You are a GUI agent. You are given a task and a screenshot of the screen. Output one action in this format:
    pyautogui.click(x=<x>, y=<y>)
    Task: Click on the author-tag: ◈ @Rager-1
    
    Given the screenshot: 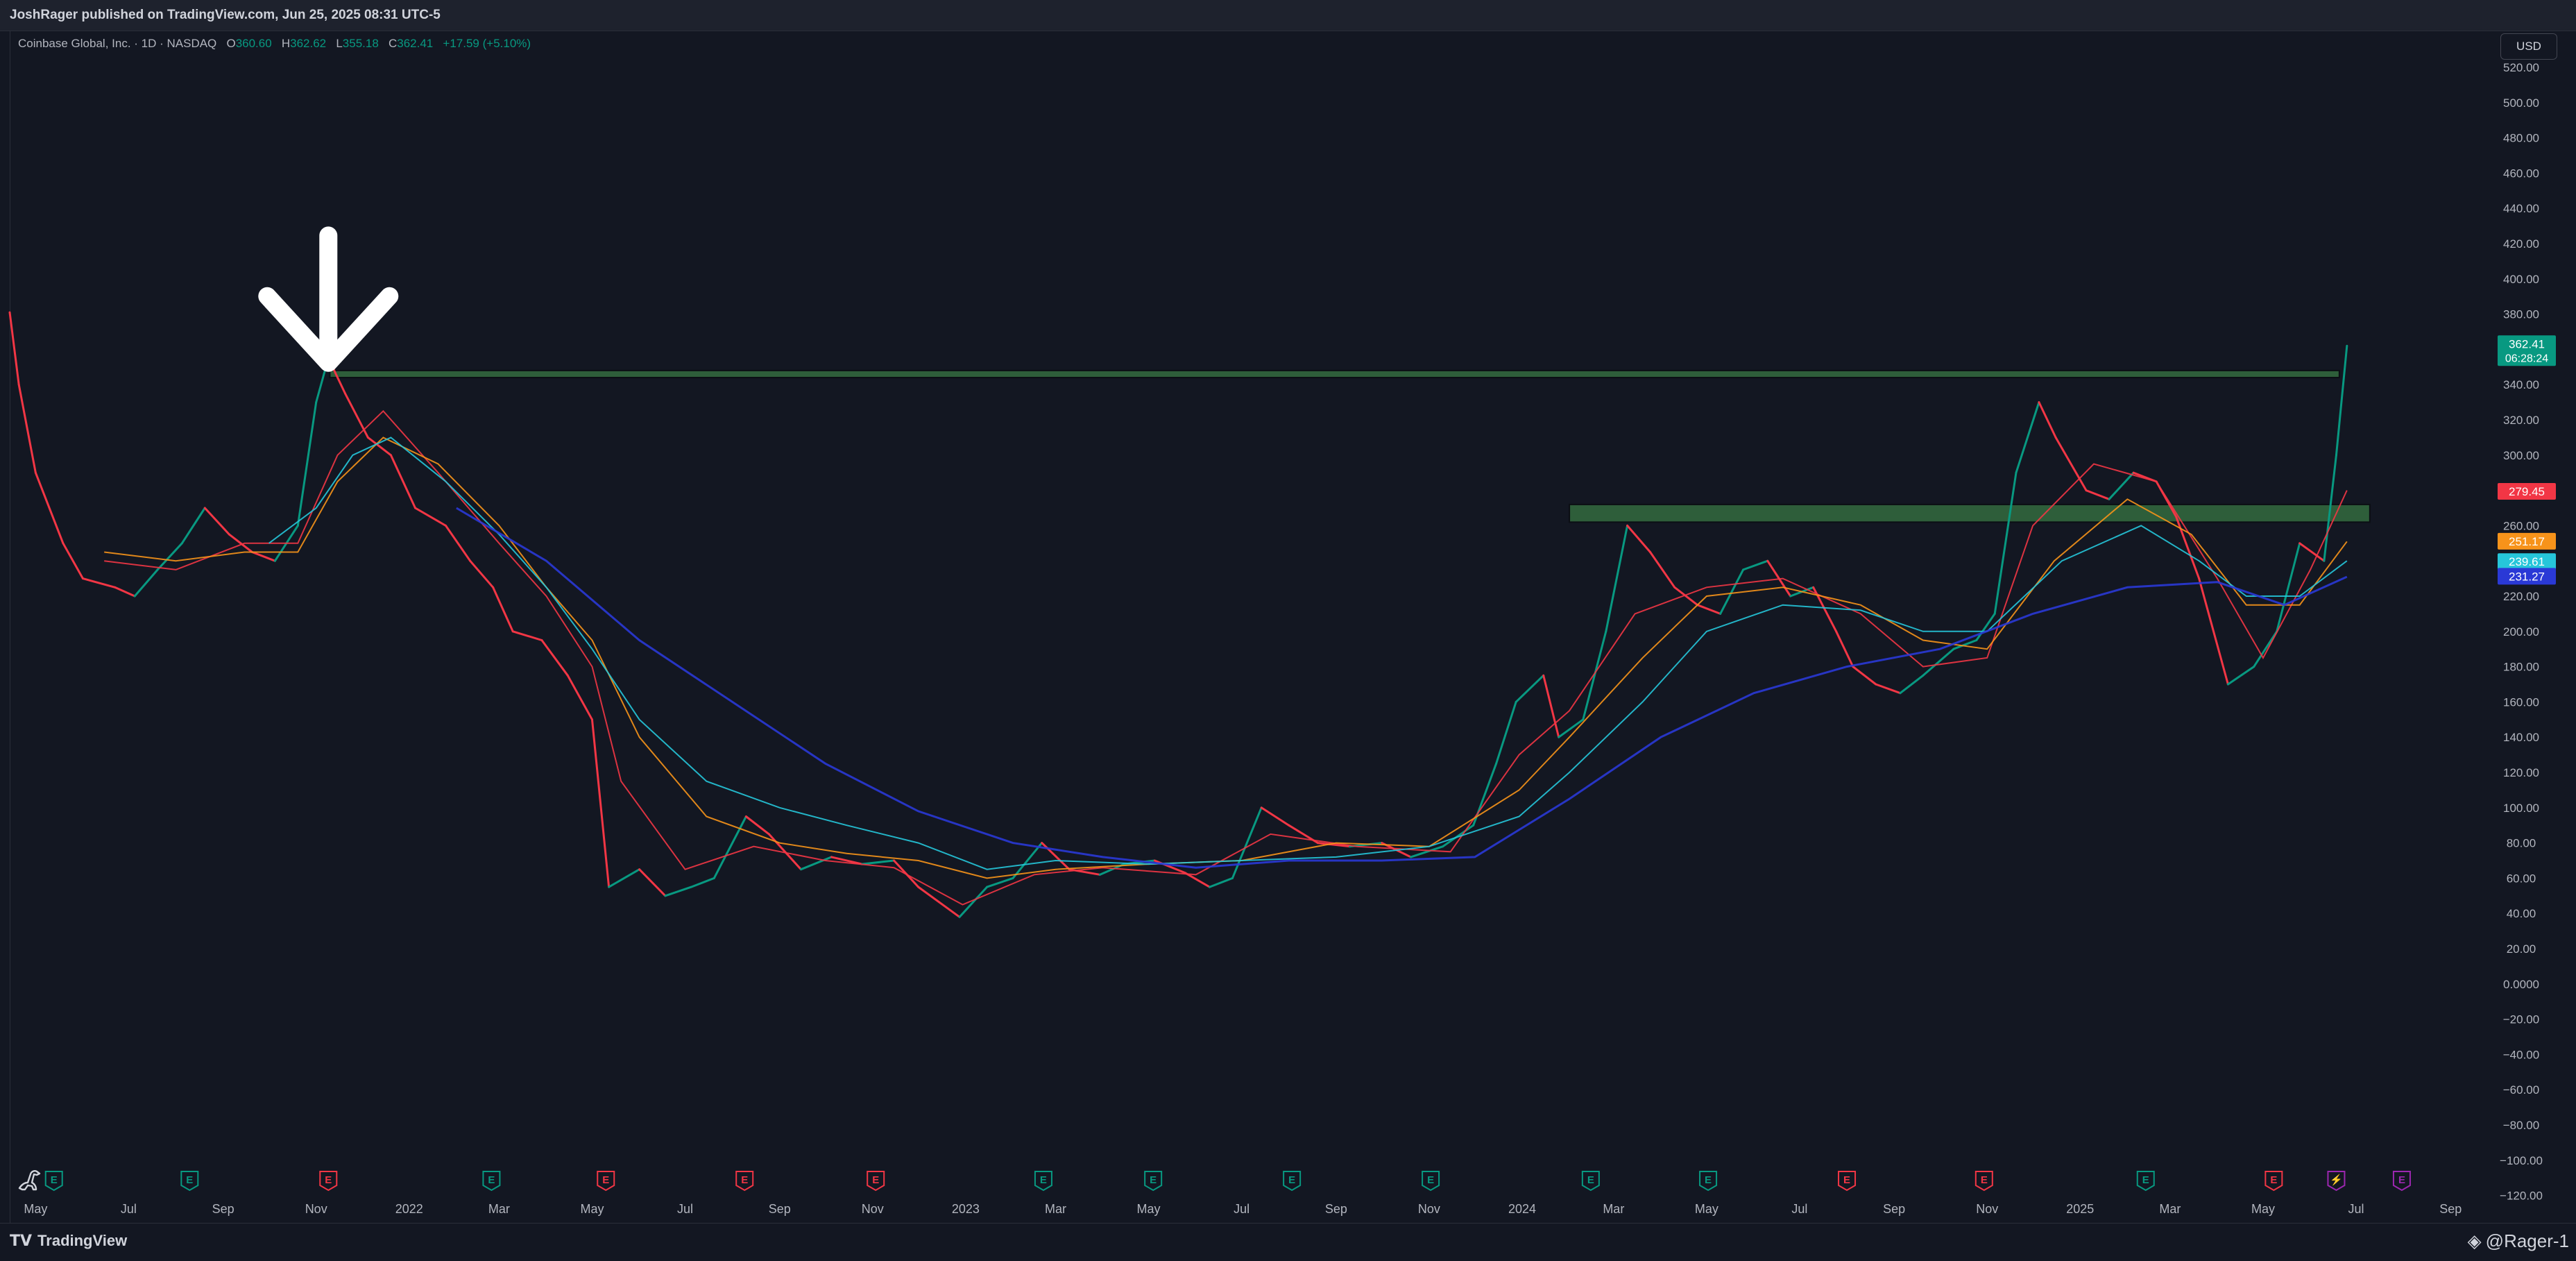 What is the action you would take?
    pyautogui.click(x=2518, y=1241)
    